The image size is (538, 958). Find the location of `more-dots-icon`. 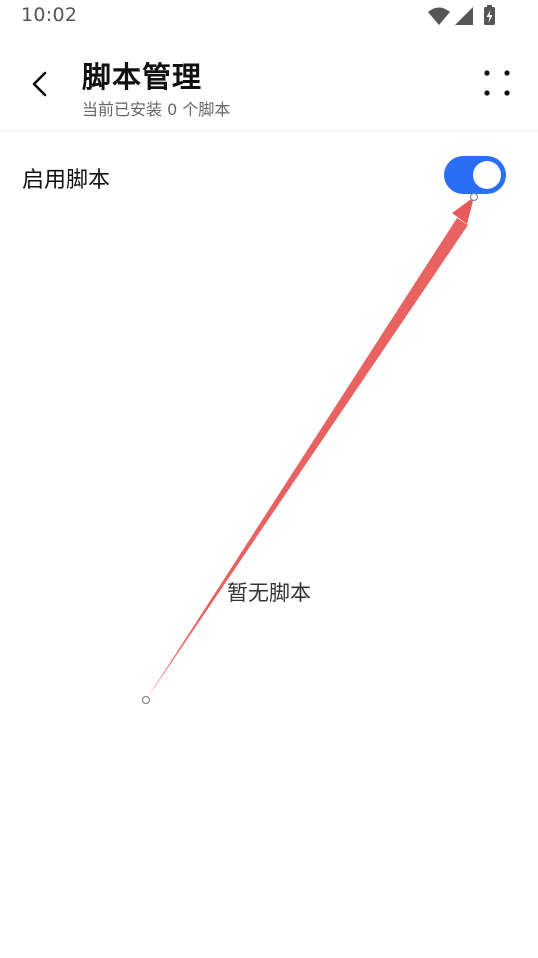

more-dots-icon is located at coordinates (497, 83).